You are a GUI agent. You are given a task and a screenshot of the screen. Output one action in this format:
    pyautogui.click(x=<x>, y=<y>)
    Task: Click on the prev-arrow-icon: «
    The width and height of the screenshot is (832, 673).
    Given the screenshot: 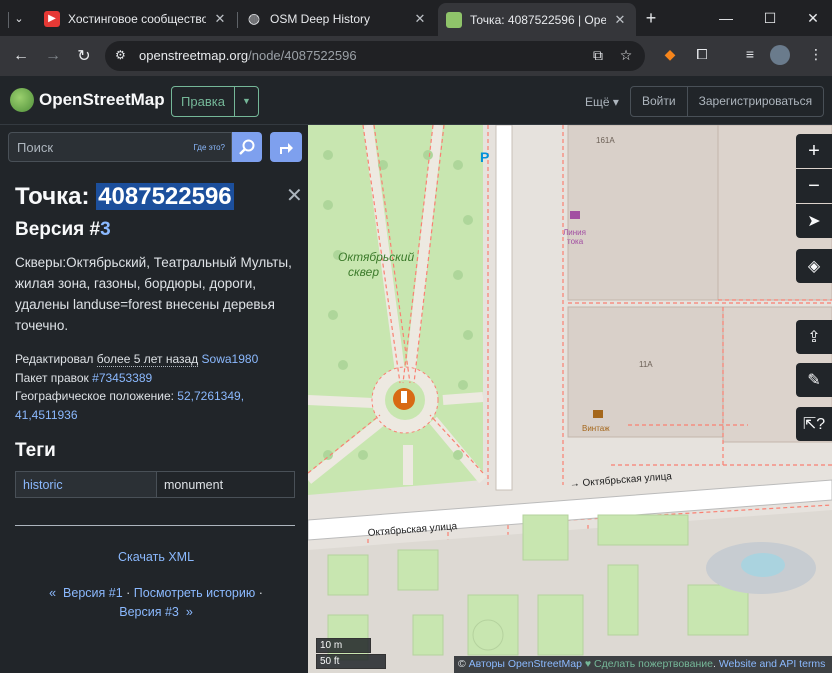 What is the action you would take?
    pyautogui.click(x=52, y=593)
    